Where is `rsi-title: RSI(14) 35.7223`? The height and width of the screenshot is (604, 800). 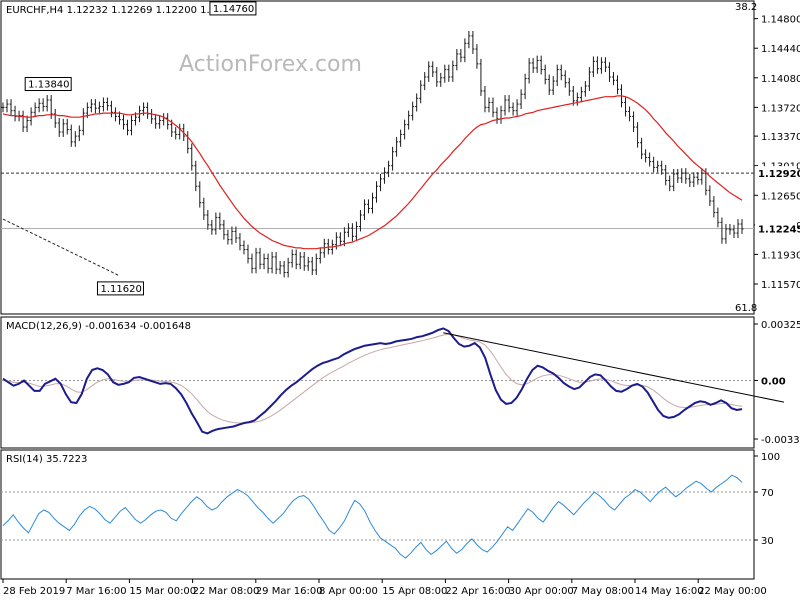
rsi-title: RSI(14) 35.7223 is located at coordinates (46, 459).